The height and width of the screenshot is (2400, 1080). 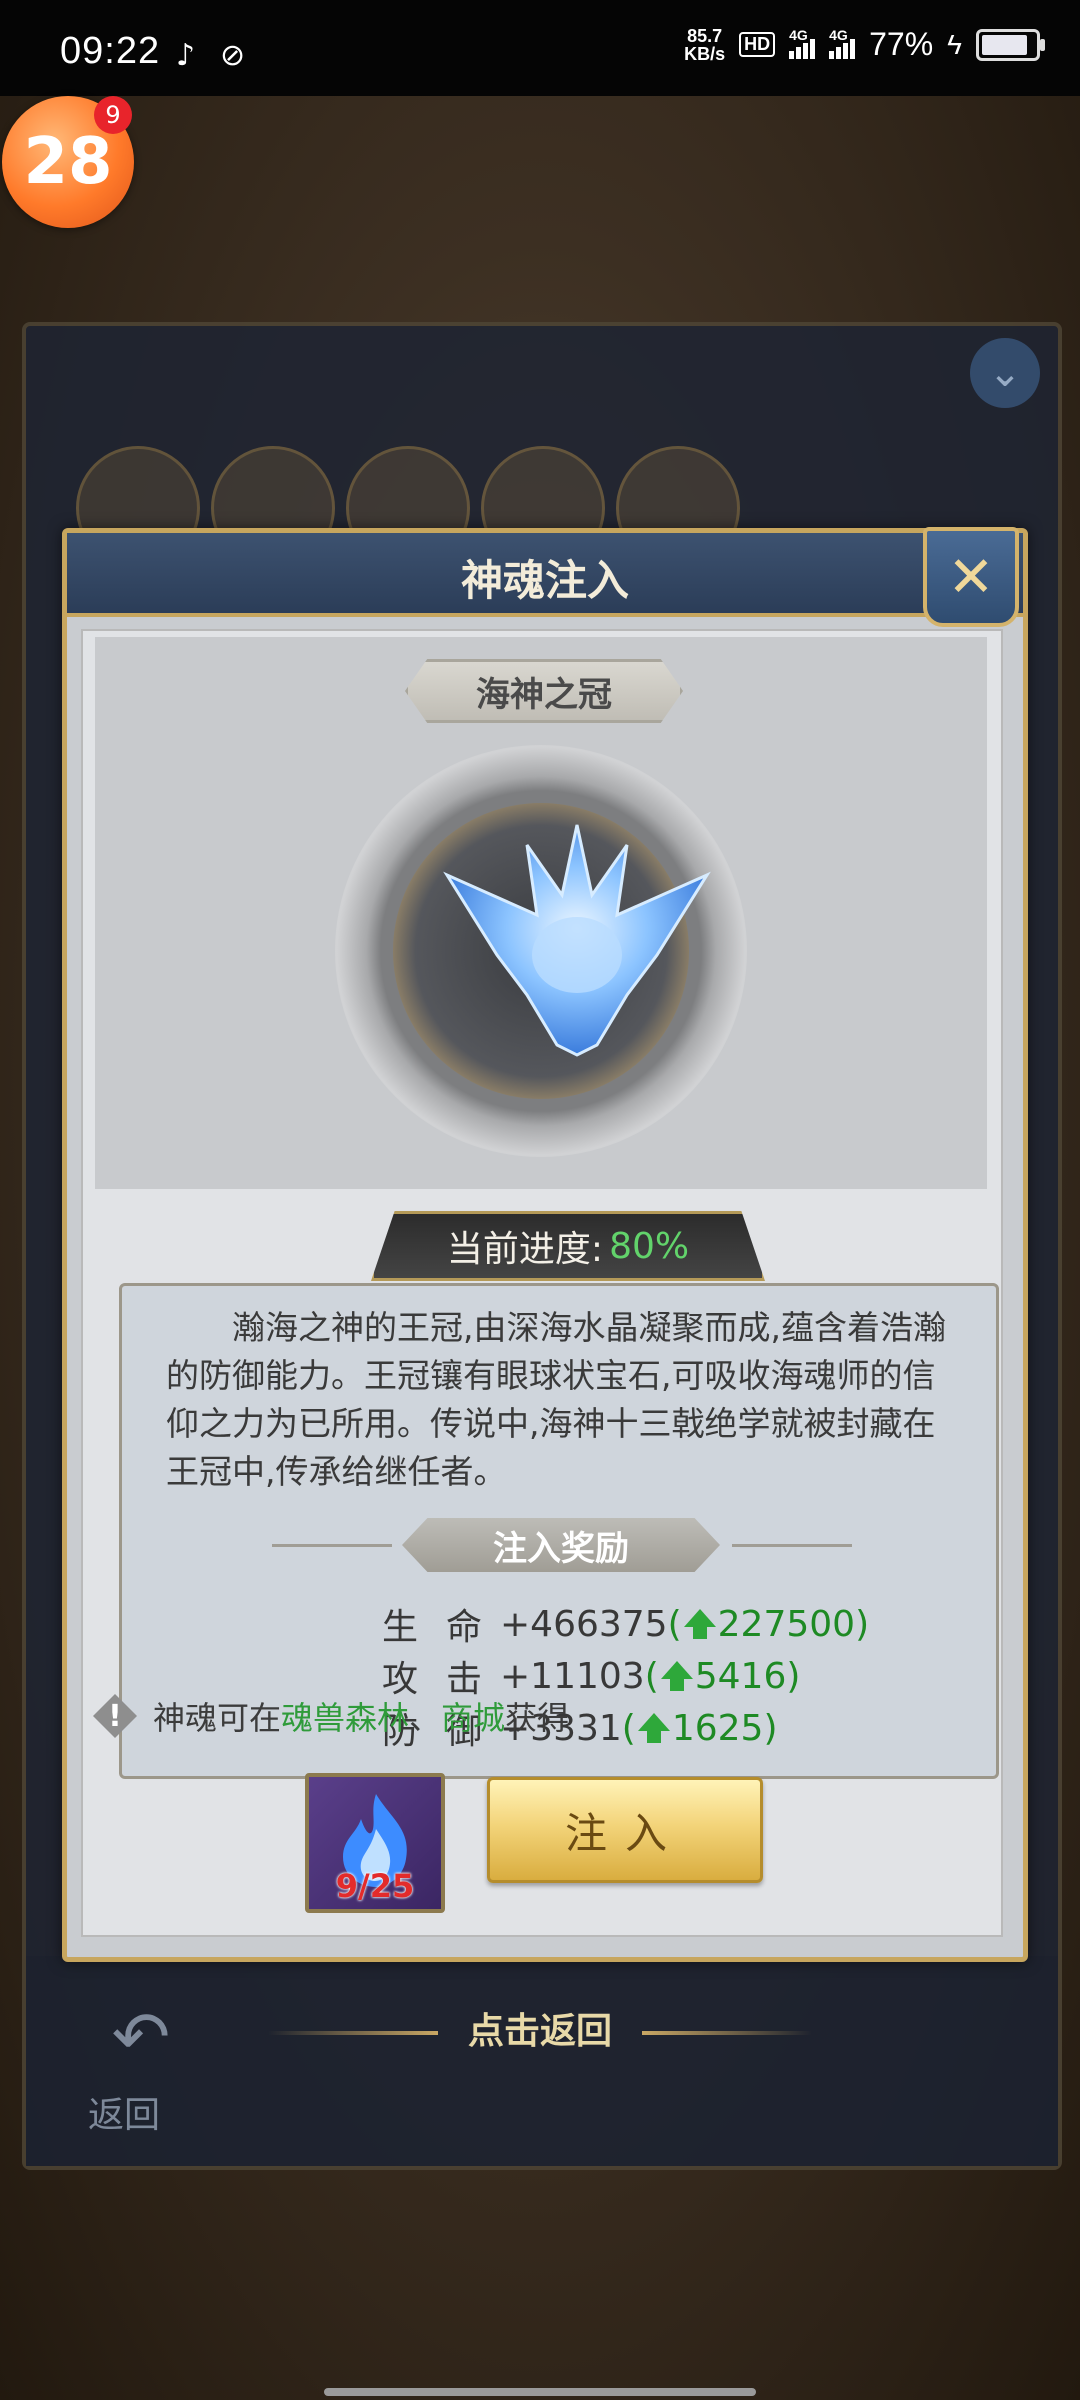 I want to click on status-right-cluster: 85.7 KB/s HD 4G 4G 77% ϟ, so click(x=864, y=44).